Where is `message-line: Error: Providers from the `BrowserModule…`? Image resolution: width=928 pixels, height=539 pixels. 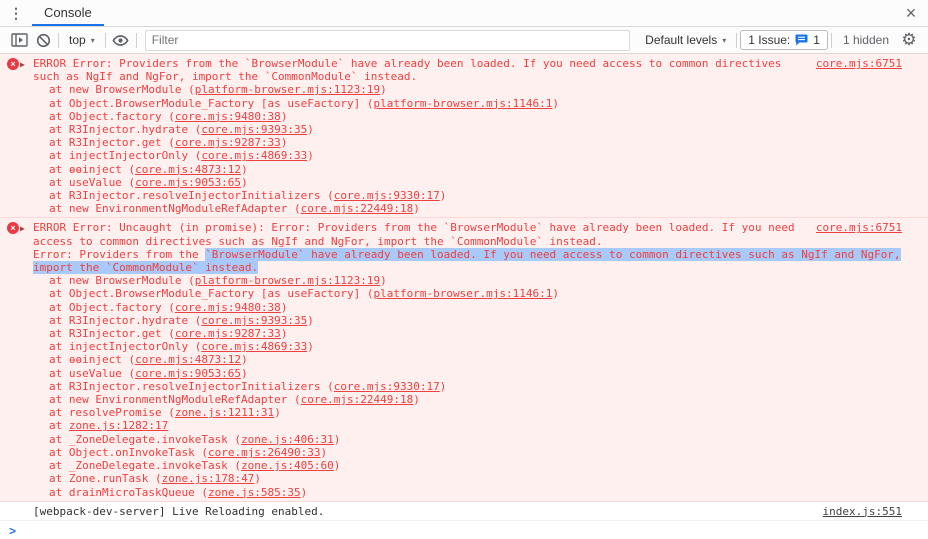 message-line: Error: Providers from the `BrowserModule… is located at coordinates (467, 254).